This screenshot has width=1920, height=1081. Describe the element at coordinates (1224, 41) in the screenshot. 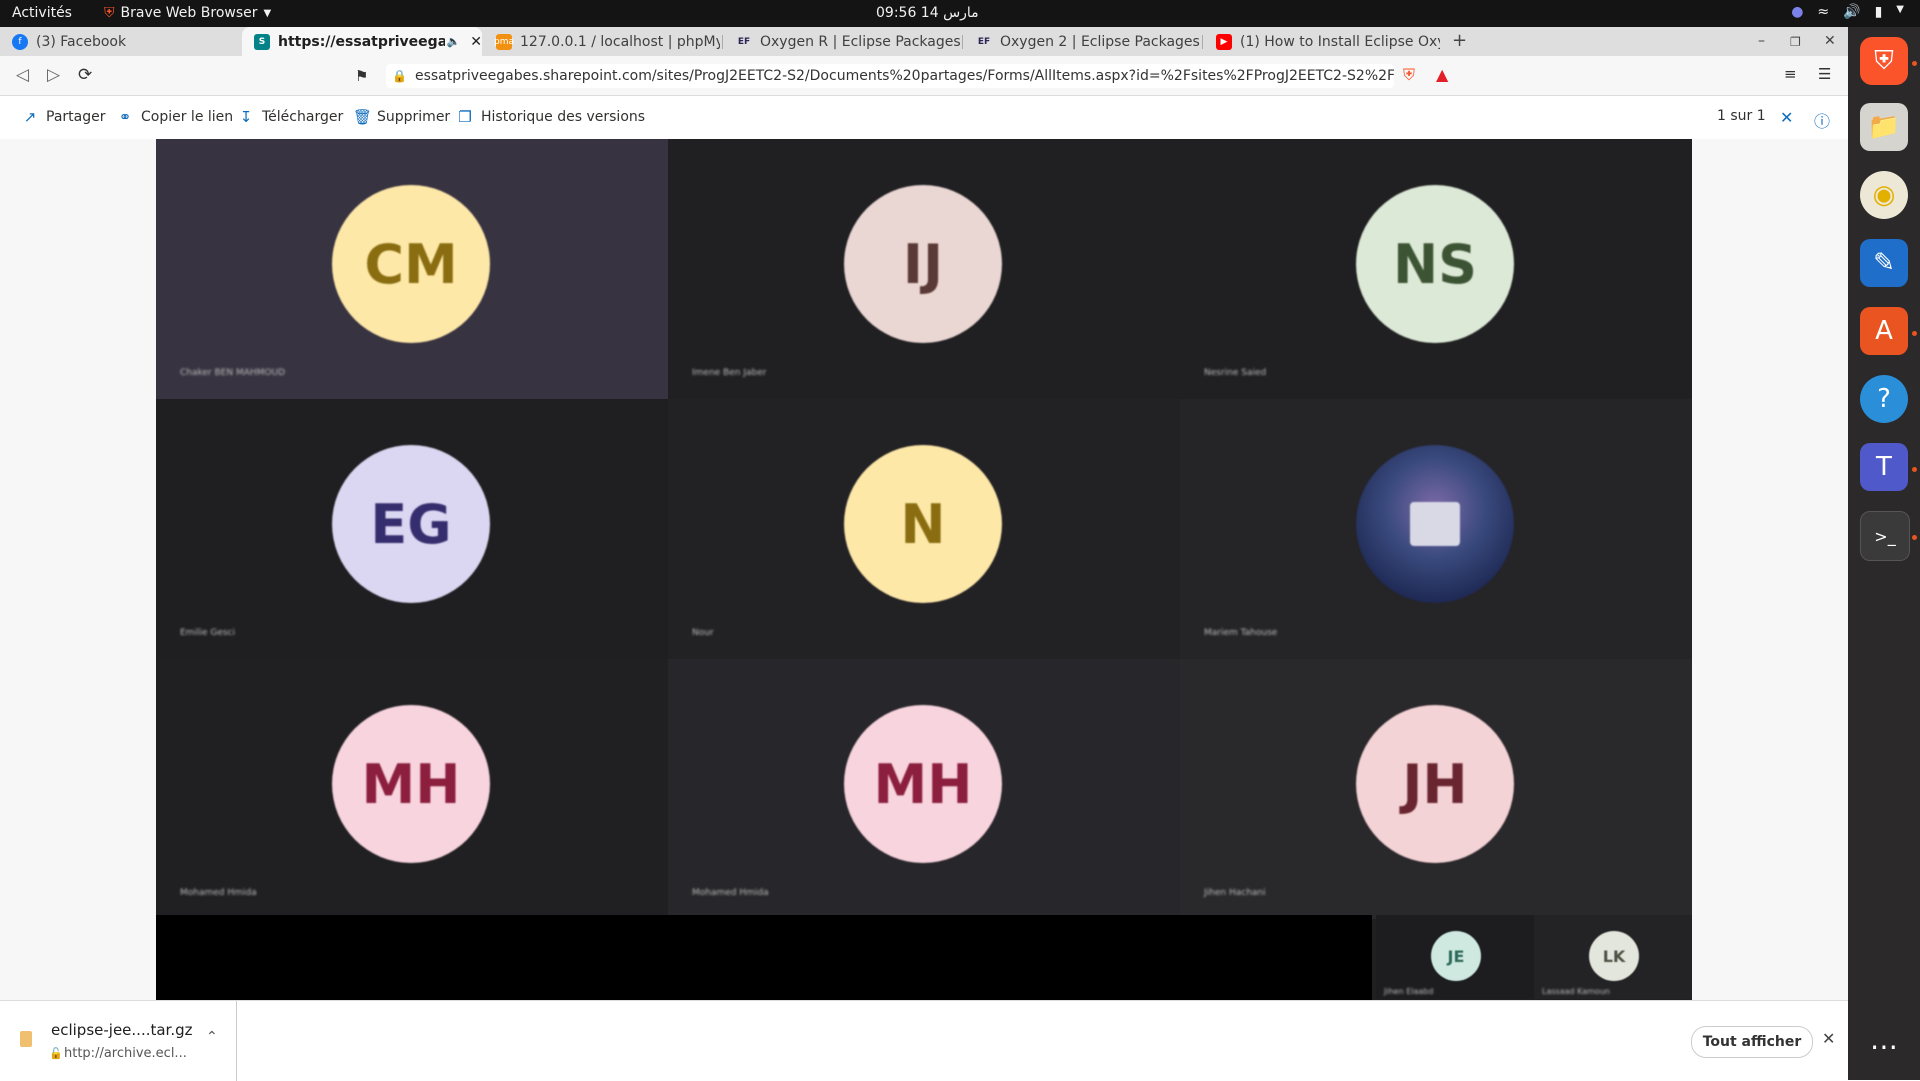

I see `youtube-icon: ▶` at that location.